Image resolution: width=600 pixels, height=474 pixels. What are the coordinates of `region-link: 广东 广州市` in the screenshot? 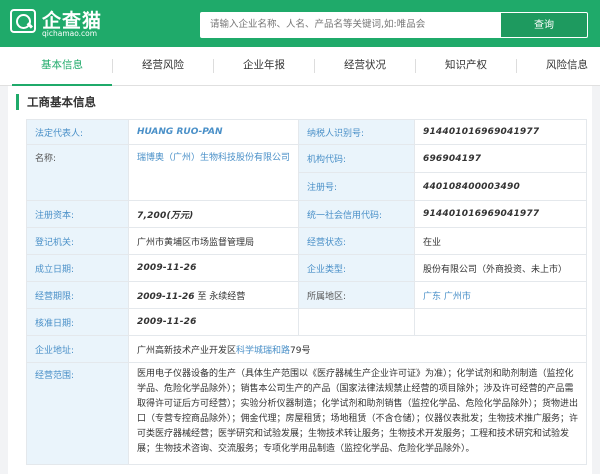 It's located at (500, 295).